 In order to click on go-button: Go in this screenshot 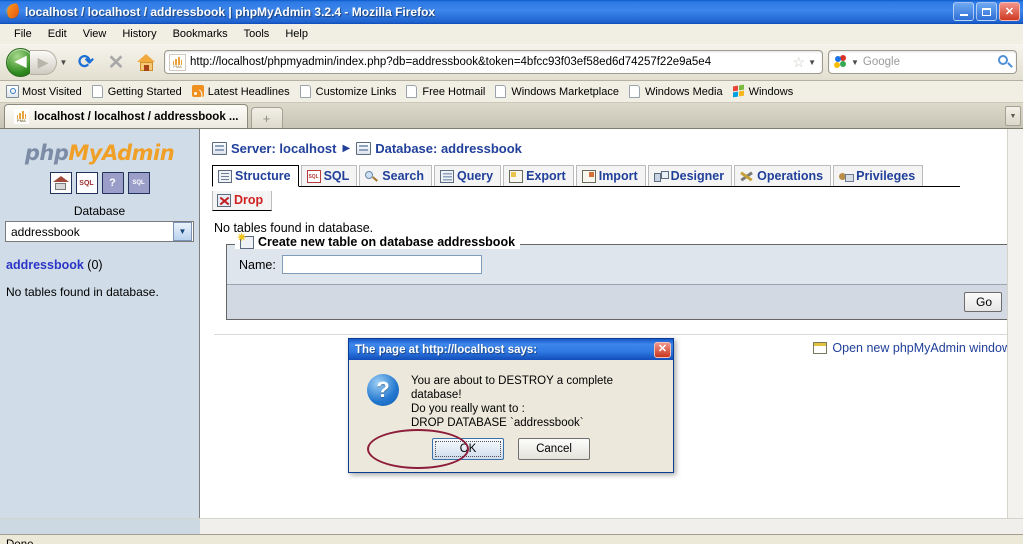, I will do `click(983, 302)`.